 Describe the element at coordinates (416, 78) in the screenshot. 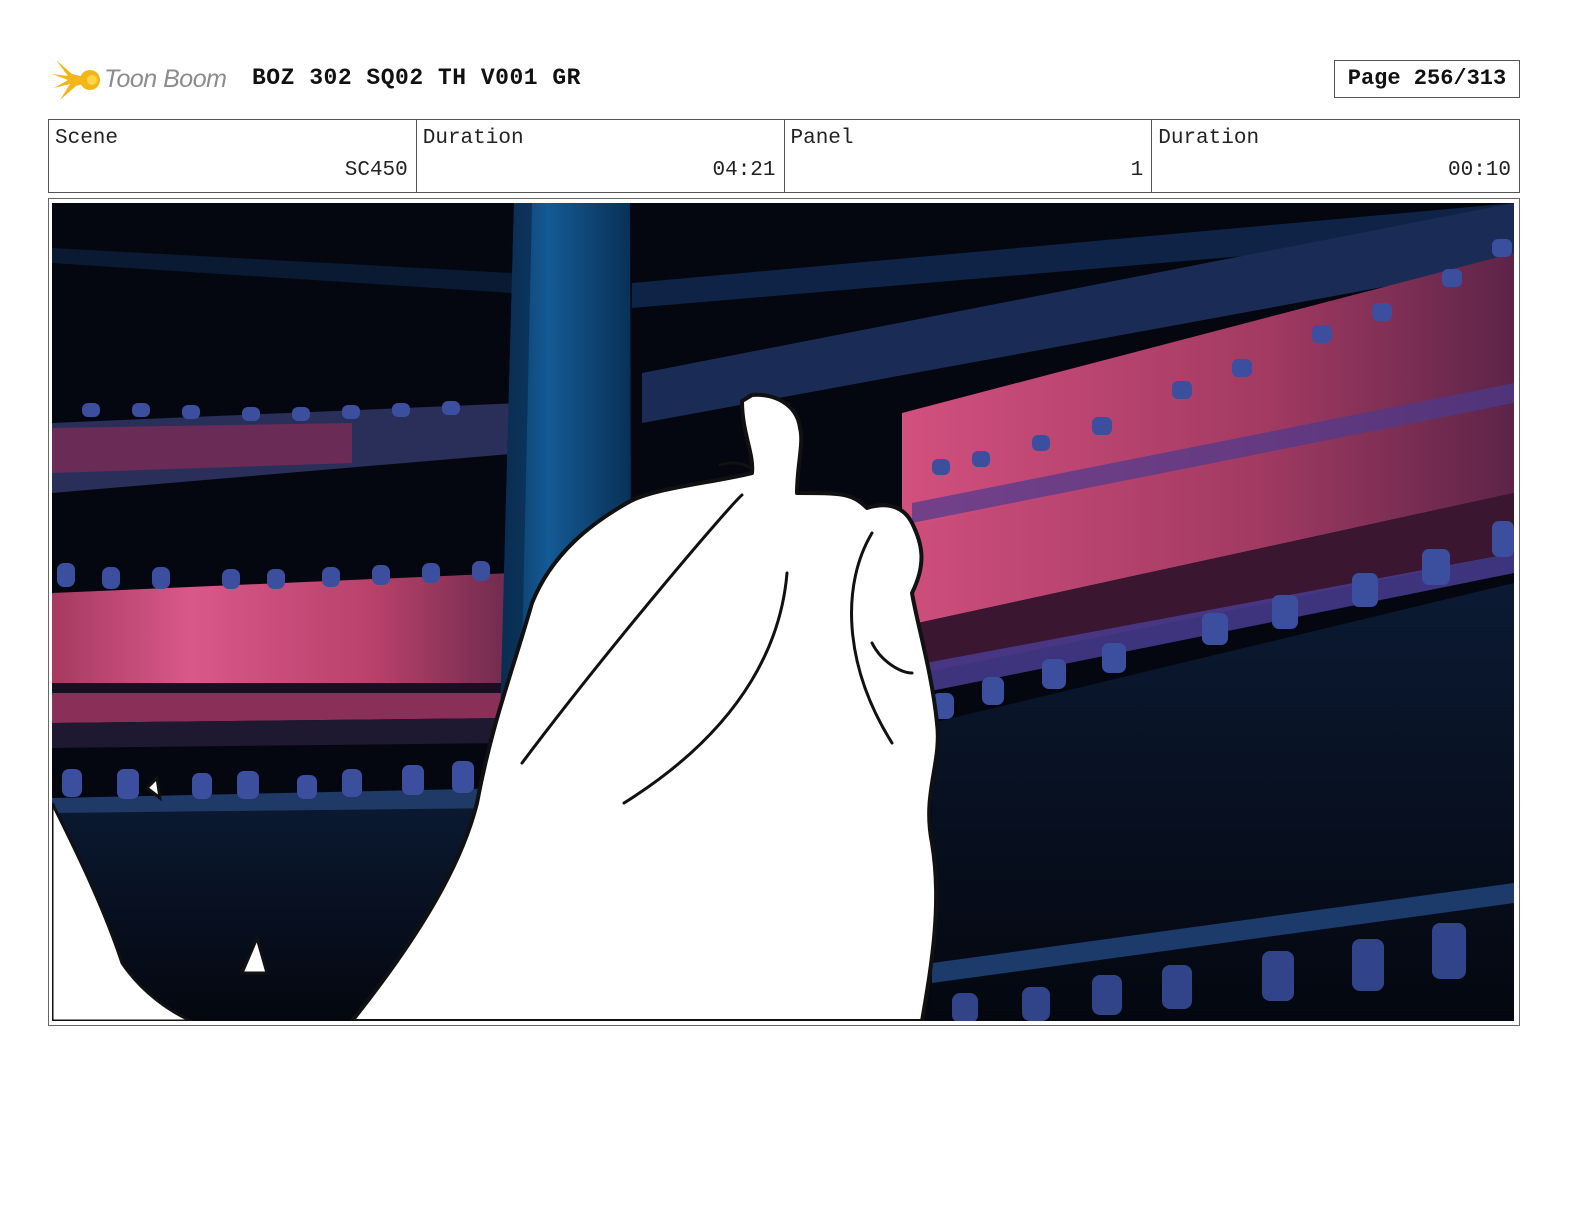

I see `document-title: BOZ 302 SQ02 TH V001 GR` at that location.